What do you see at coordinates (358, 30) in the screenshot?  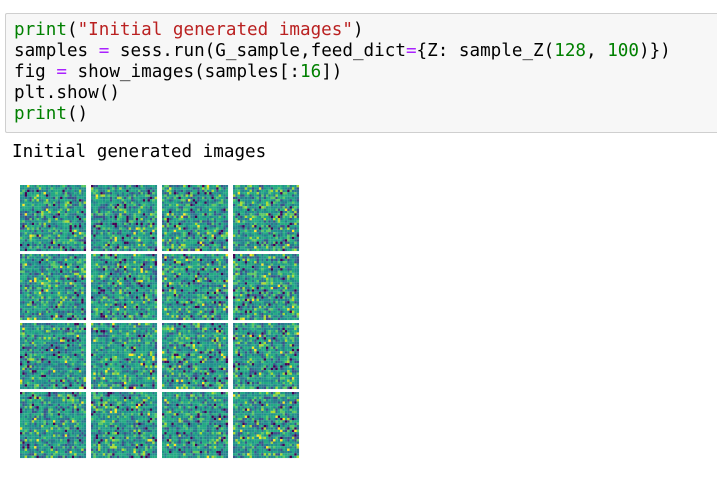 I see `code-token: )` at bounding box center [358, 30].